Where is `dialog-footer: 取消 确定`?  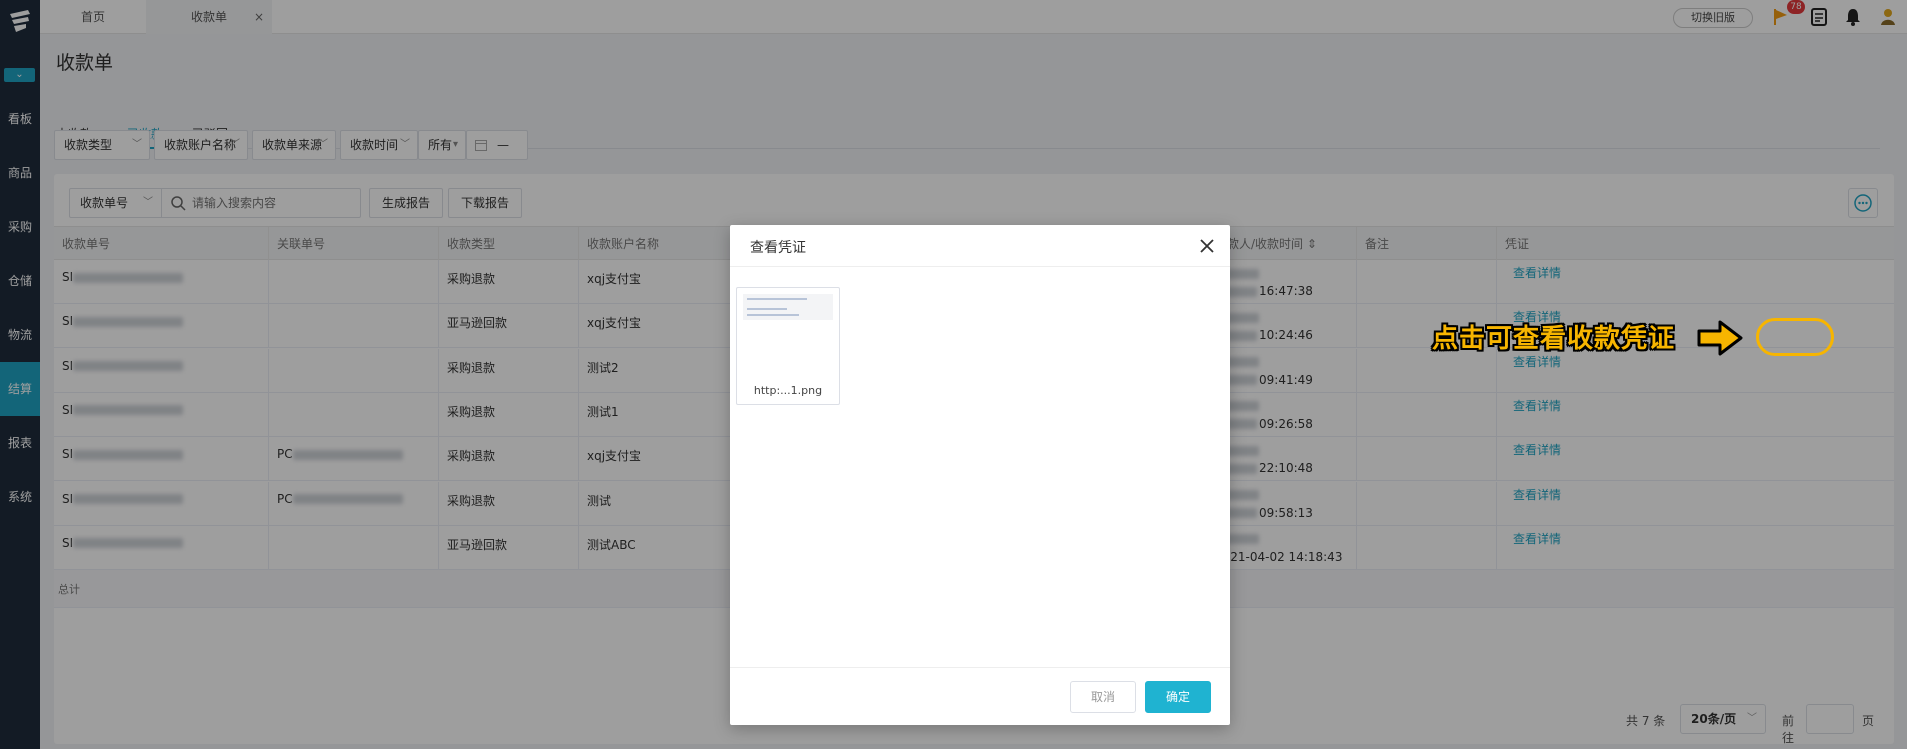
dialog-footer: 取消 确定 is located at coordinates (980, 696).